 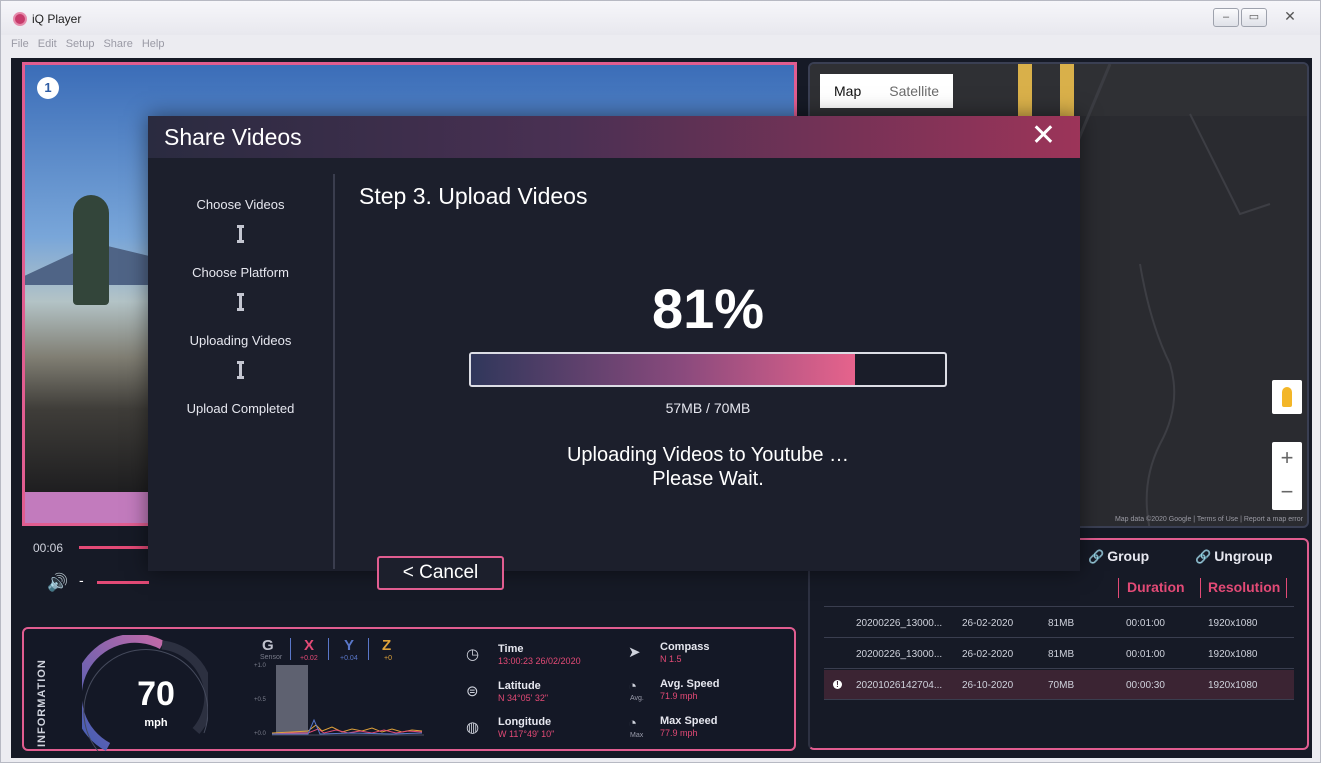 What do you see at coordinates (156, 723) in the screenshot?
I see `speed-unit: mph` at bounding box center [156, 723].